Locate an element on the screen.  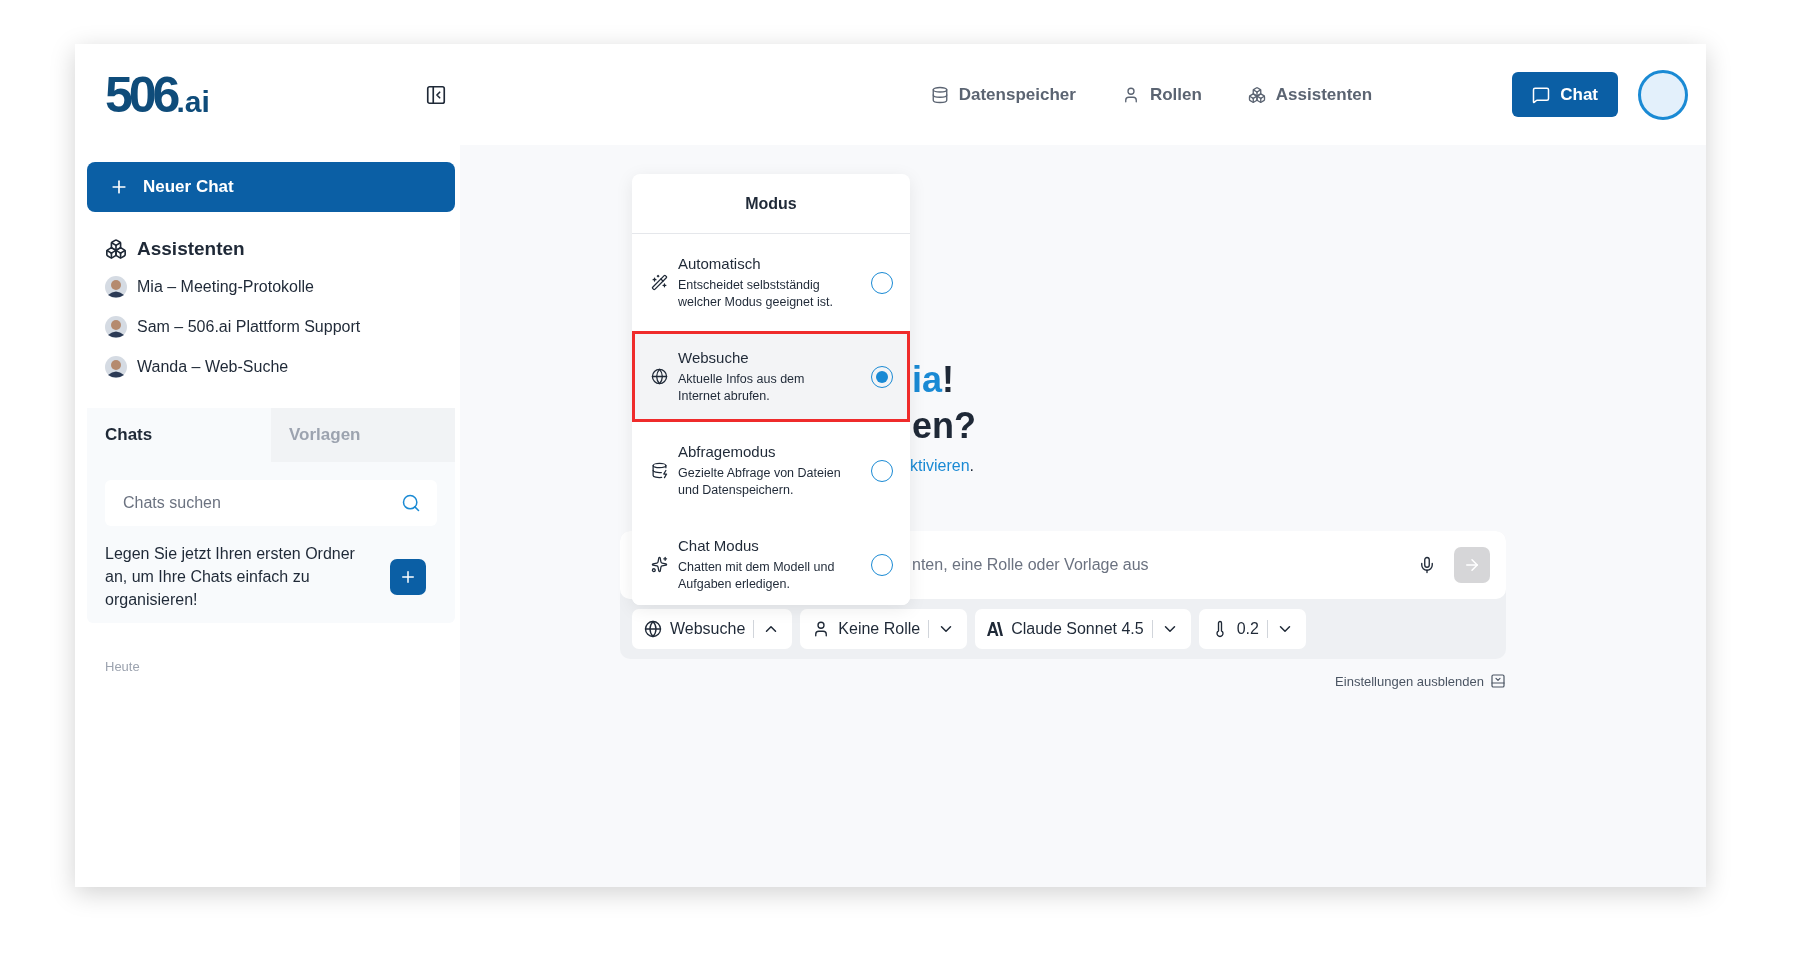
greeting-heading: ia! is located at coordinates (933, 380).